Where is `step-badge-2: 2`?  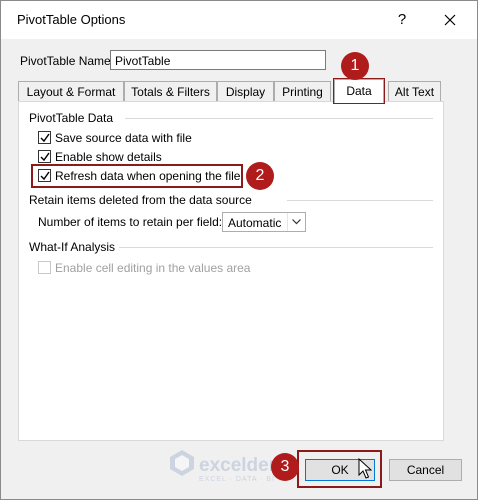
step-badge-2: 2 is located at coordinates (260, 176).